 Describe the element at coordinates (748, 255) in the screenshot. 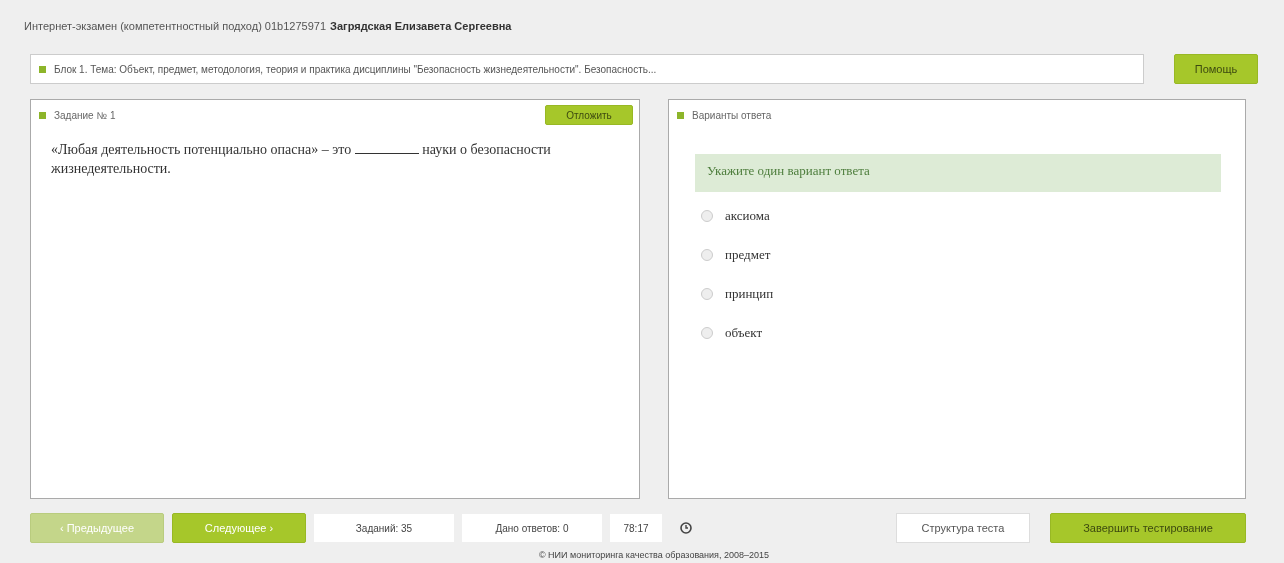

I see `answer-option: предмет` at that location.